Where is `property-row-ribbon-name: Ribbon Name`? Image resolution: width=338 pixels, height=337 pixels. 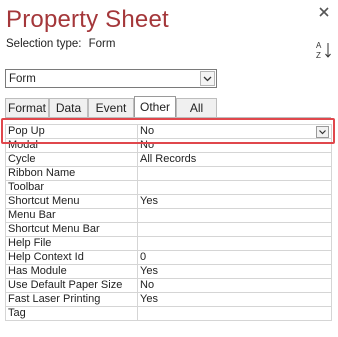
property-row-ribbon-name: Ribbon Name is located at coordinates (168, 173).